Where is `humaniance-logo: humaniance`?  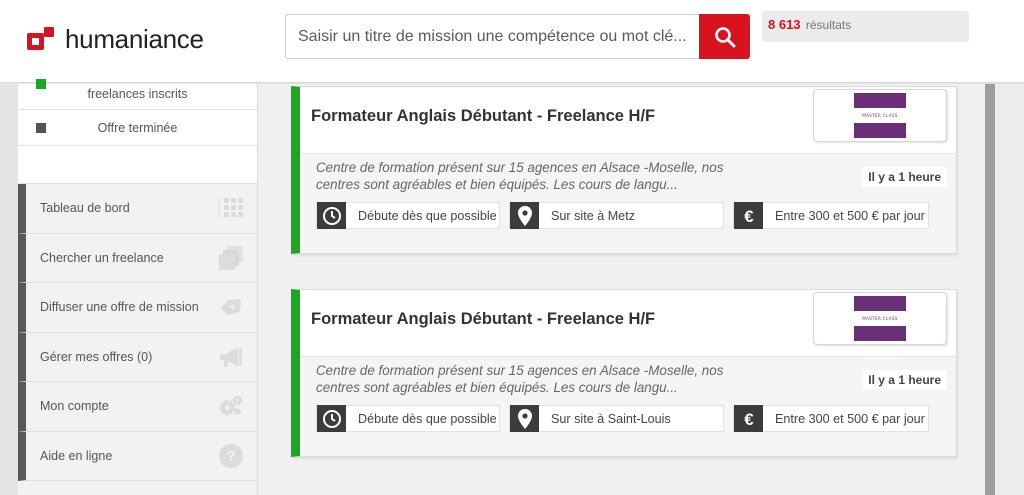
humaniance-logo: humaniance is located at coordinates (115, 39).